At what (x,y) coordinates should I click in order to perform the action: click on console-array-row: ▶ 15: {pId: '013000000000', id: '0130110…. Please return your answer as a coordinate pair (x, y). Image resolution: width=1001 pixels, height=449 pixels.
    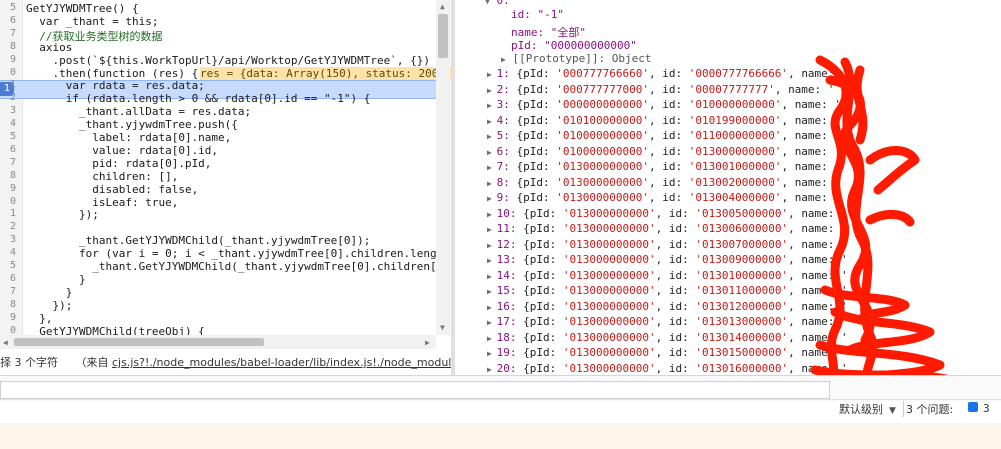
    Looking at the image, I should click on (667, 290).